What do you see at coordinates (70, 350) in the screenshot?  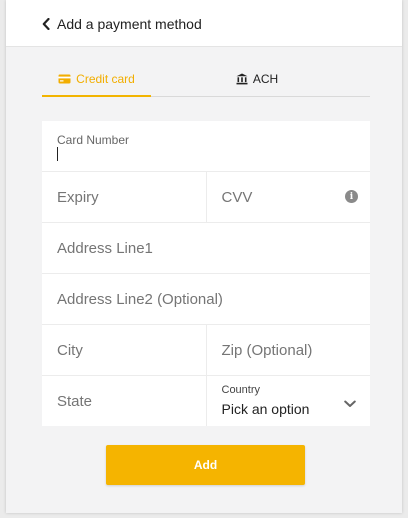 I see `city-placeholder: City` at bounding box center [70, 350].